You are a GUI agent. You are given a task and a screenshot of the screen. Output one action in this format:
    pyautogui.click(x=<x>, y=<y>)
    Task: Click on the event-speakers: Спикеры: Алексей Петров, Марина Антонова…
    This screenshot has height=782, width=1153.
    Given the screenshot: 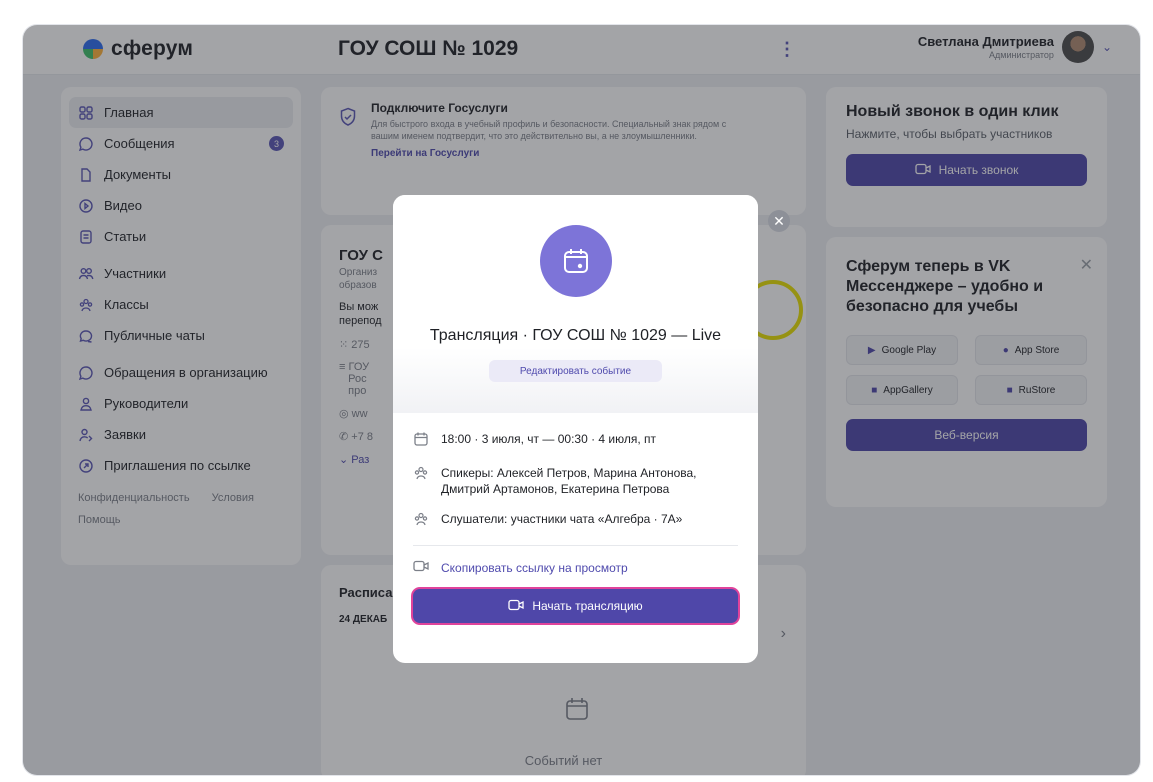 What is the action you would take?
    pyautogui.click(x=575, y=481)
    